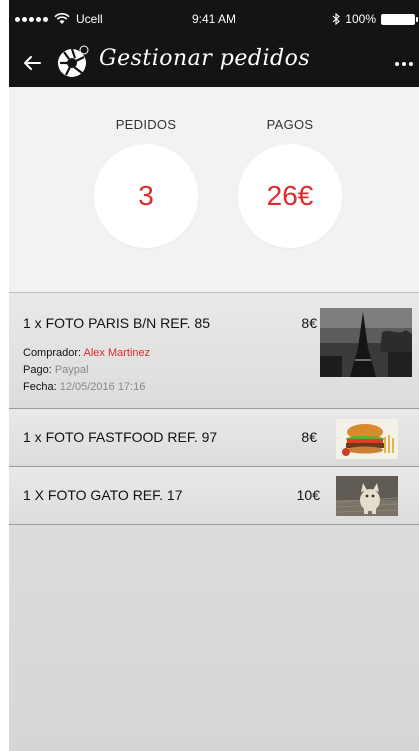 The height and width of the screenshot is (751, 419). Describe the element at coordinates (336, 19) in the screenshot. I see `bluetooth-icon` at that location.